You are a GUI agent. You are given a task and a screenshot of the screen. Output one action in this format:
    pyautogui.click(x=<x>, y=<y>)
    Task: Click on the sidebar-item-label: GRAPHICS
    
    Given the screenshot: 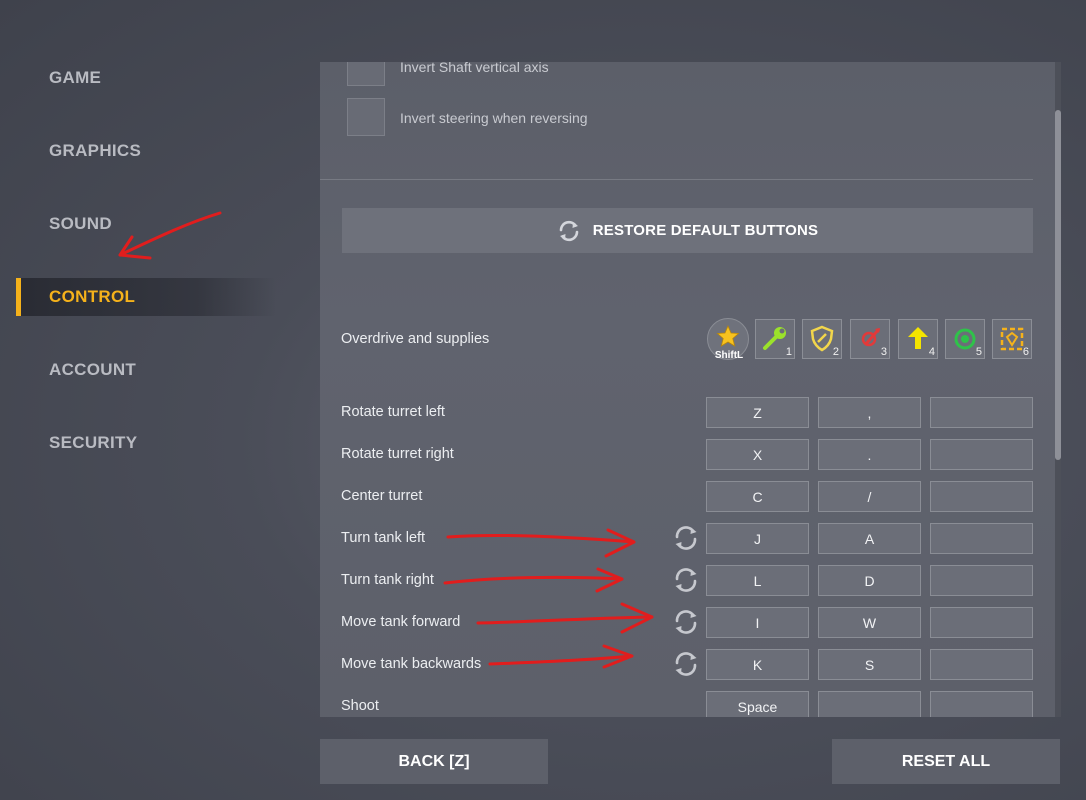 What is the action you would take?
    pyautogui.click(x=95, y=150)
    